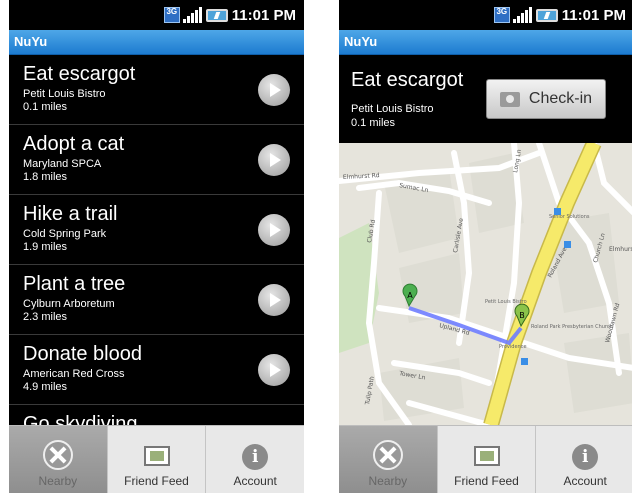  What do you see at coordinates (392, 109) in the screenshot?
I see `detail-place: Petit Louis Bistro` at bounding box center [392, 109].